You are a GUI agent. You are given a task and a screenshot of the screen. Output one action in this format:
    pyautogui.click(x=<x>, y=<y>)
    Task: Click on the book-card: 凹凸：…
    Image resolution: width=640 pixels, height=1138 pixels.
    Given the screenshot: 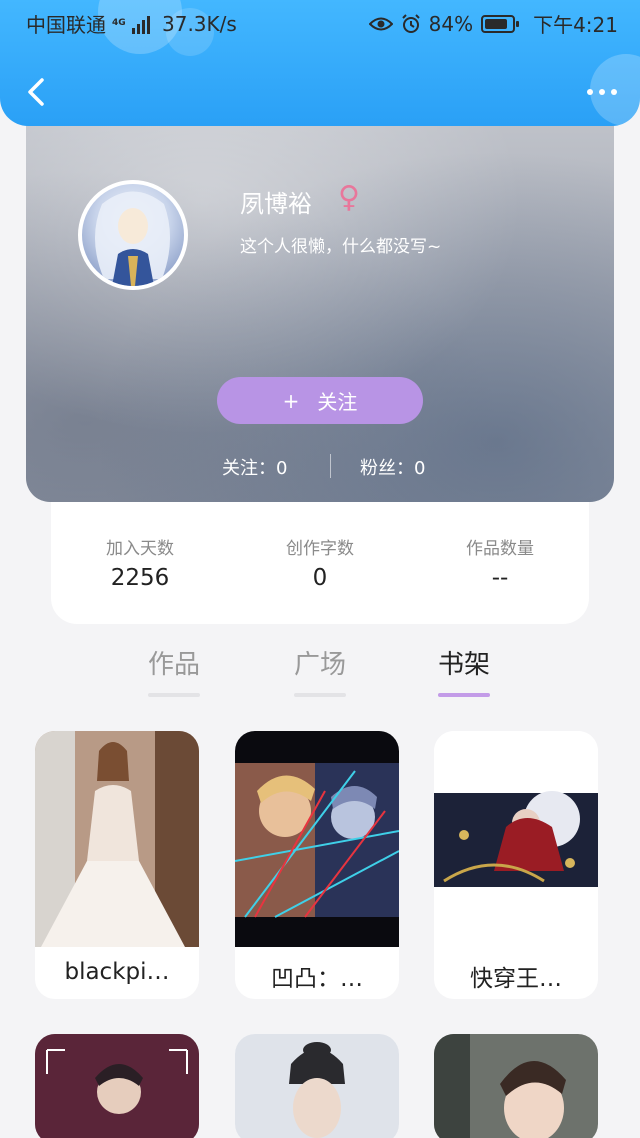 What is the action you would take?
    pyautogui.click(x=317, y=865)
    